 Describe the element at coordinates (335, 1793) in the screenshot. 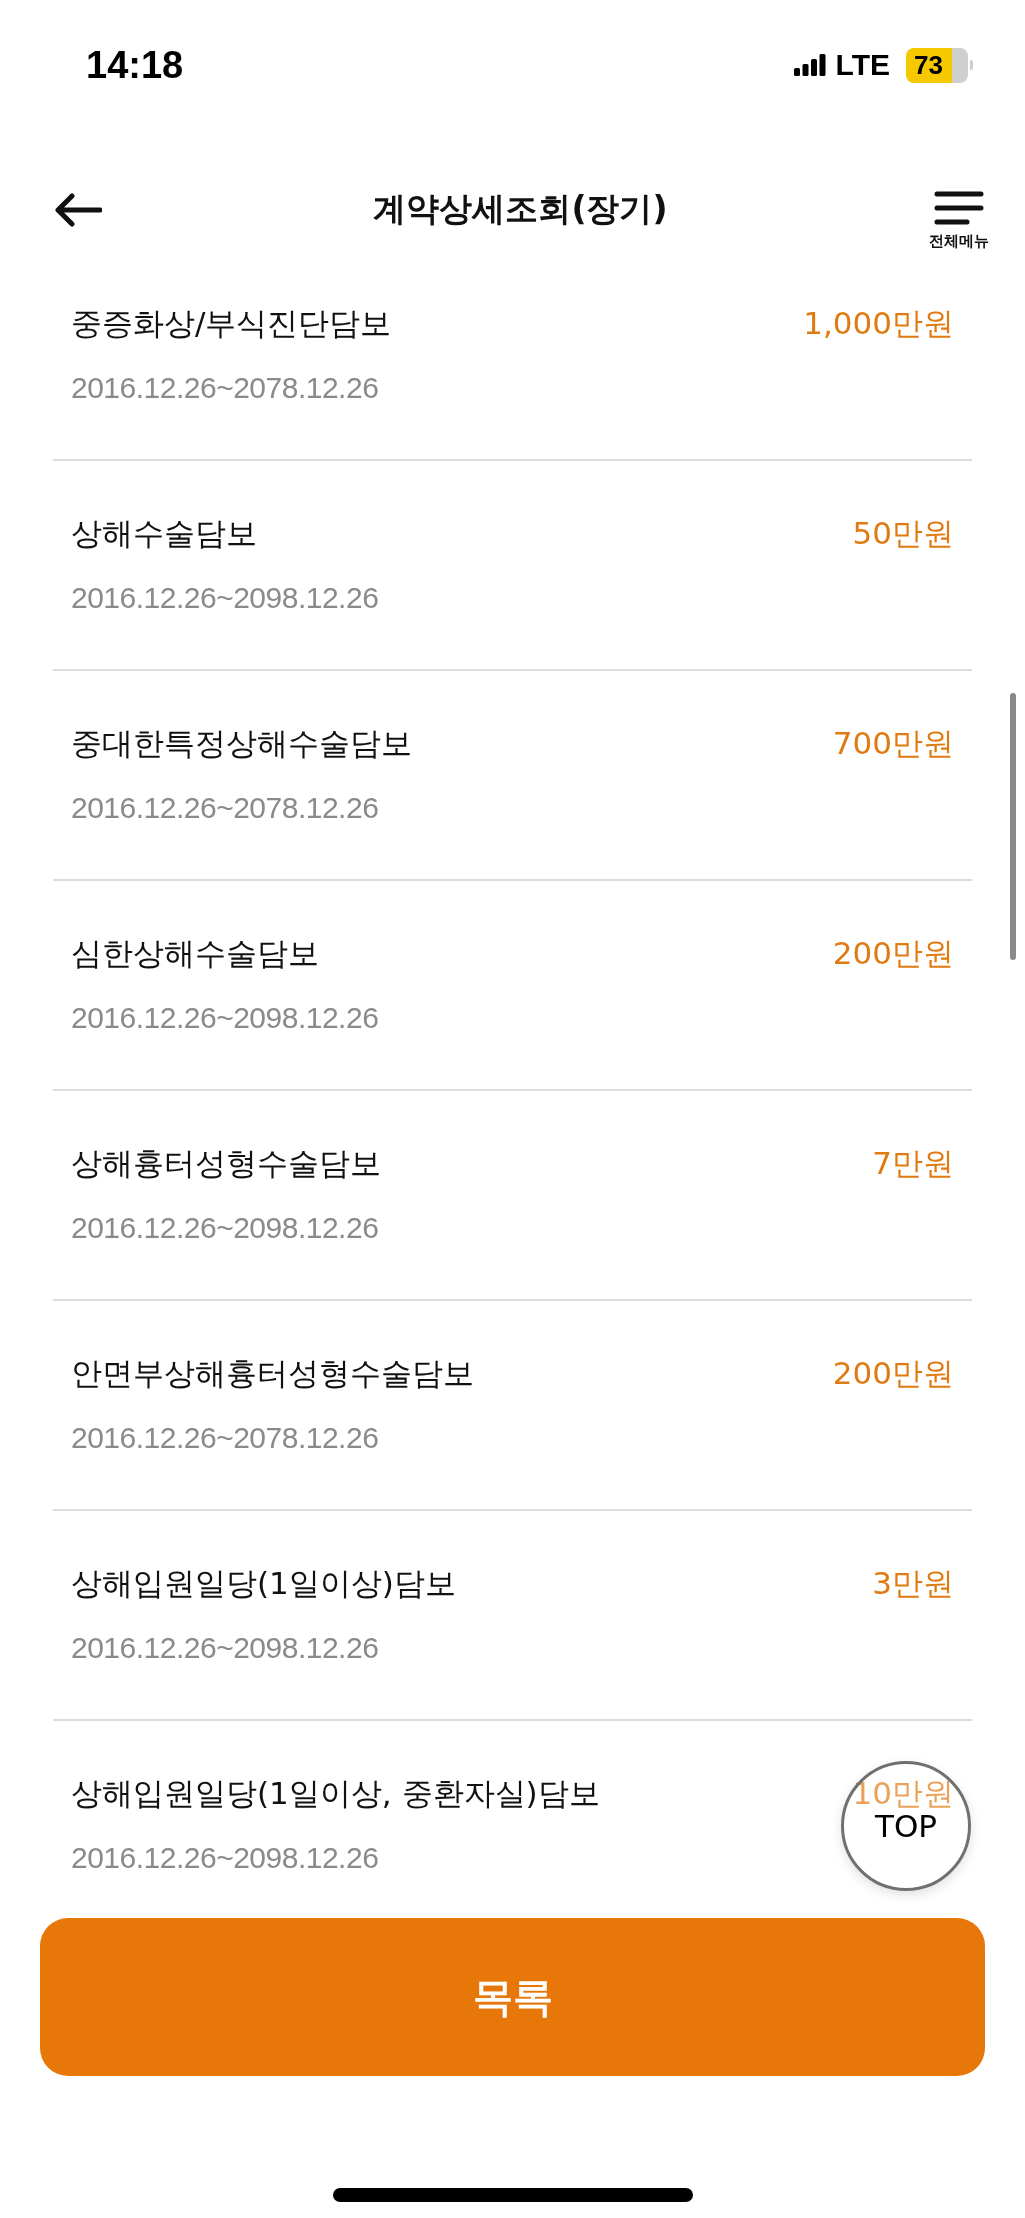

I see `coverage-name: 상해입원일당(1일이상, 중환자실)담보` at that location.